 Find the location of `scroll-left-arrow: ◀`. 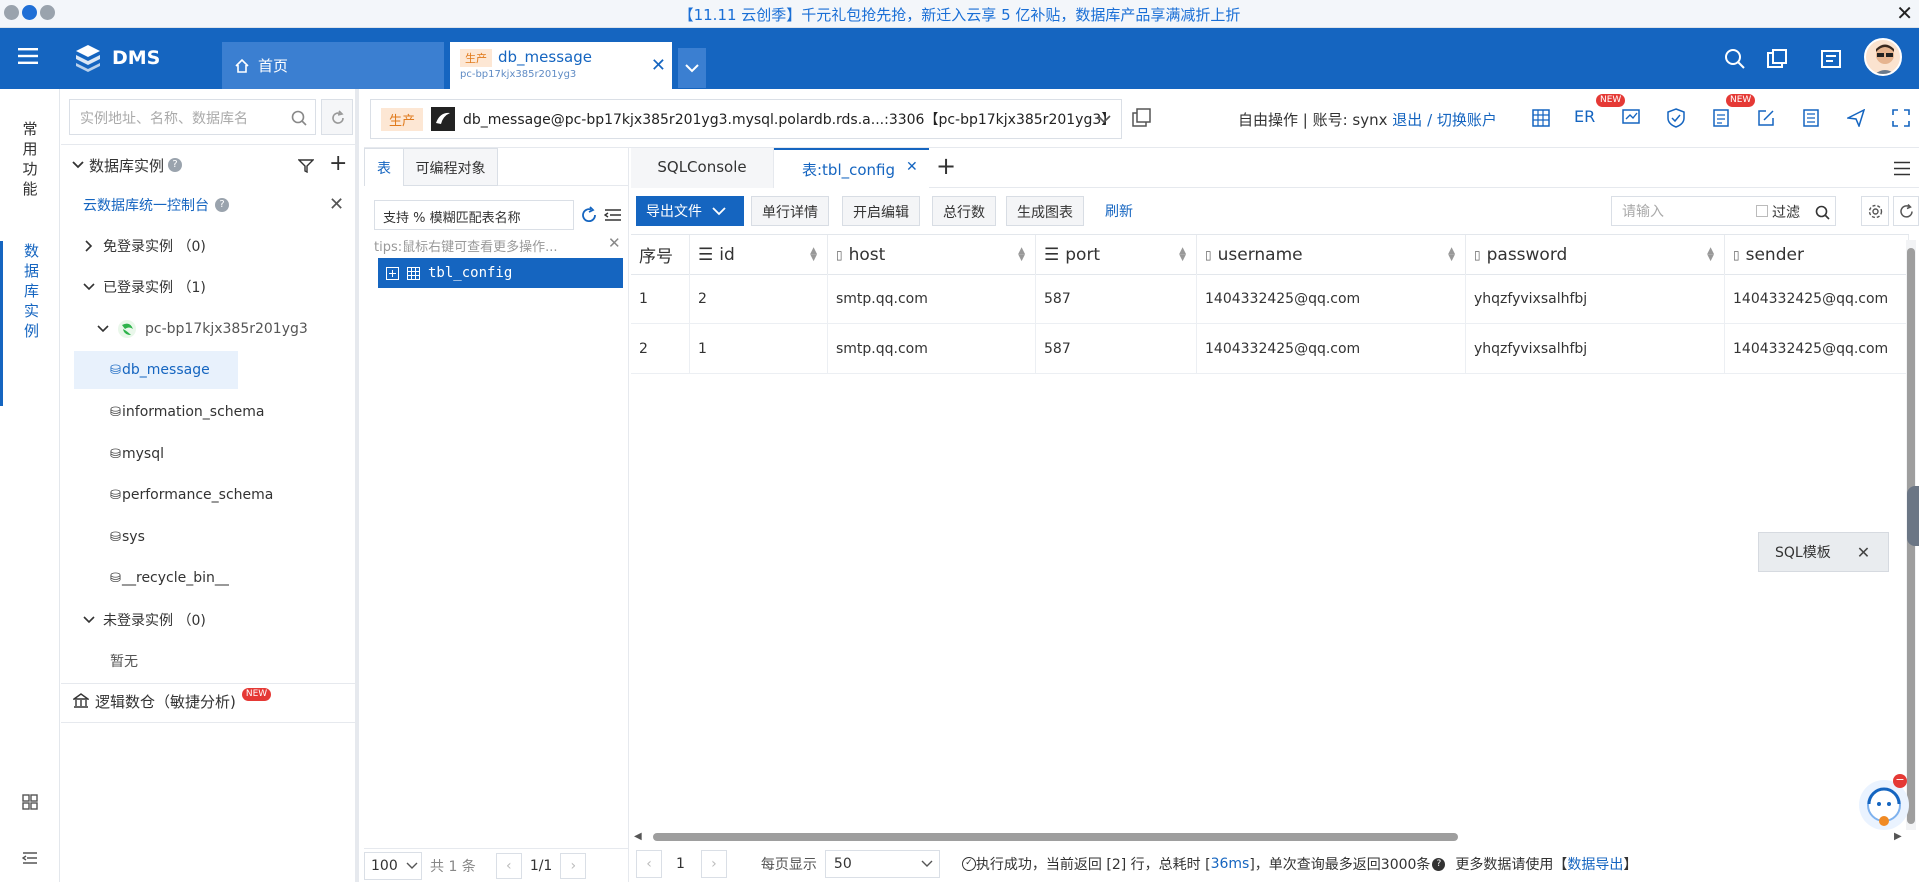

scroll-left-arrow: ◀ is located at coordinates (638, 836).